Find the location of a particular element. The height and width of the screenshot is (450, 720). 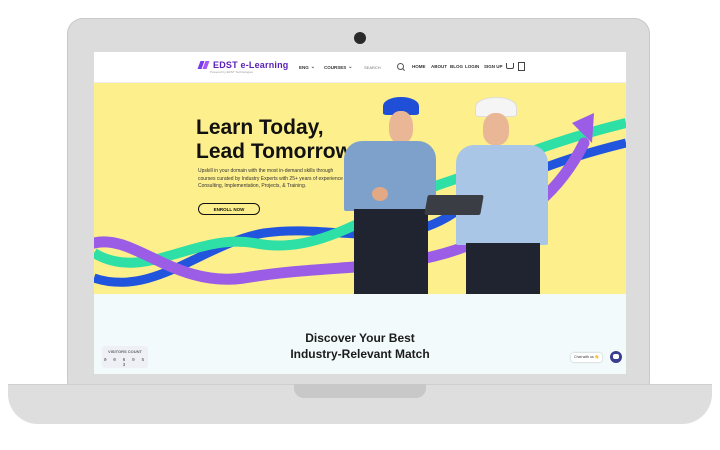

nav-label: COURSES is located at coordinates (335, 67).